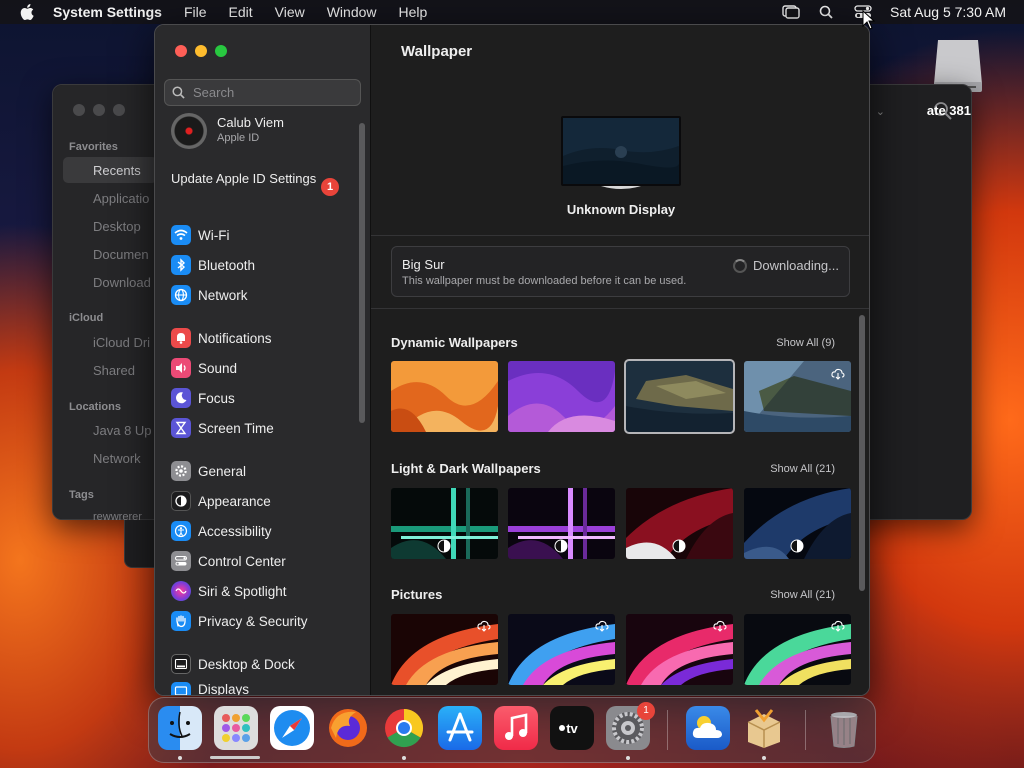  What do you see at coordinates (121, 198) in the screenshot?
I see `finder-item-applications: Applicatio` at bounding box center [121, 198].